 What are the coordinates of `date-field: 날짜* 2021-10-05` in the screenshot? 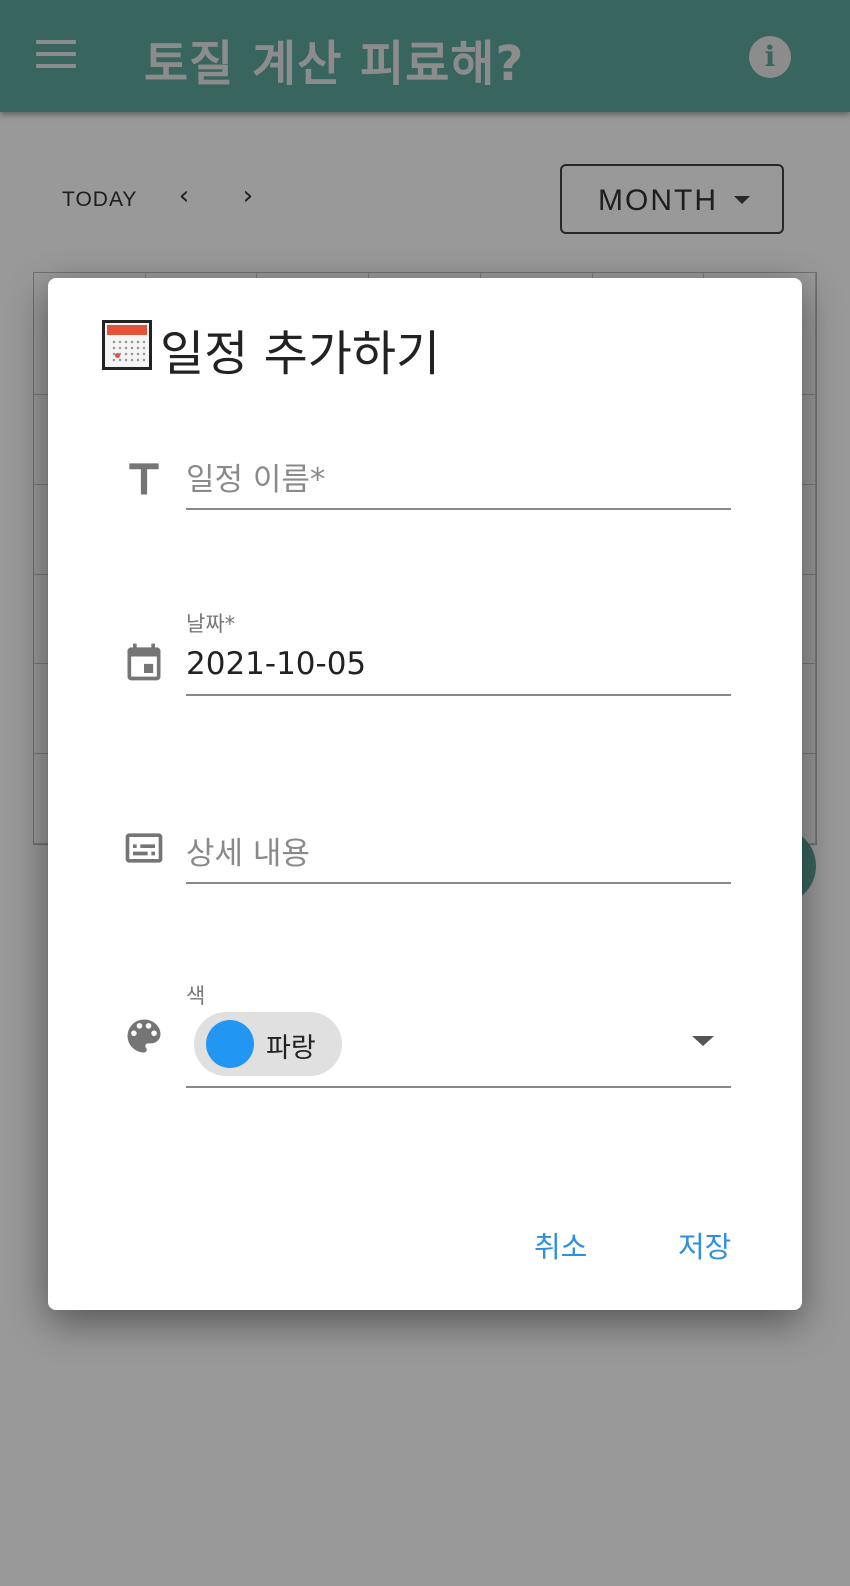 It's located at (458, 652).